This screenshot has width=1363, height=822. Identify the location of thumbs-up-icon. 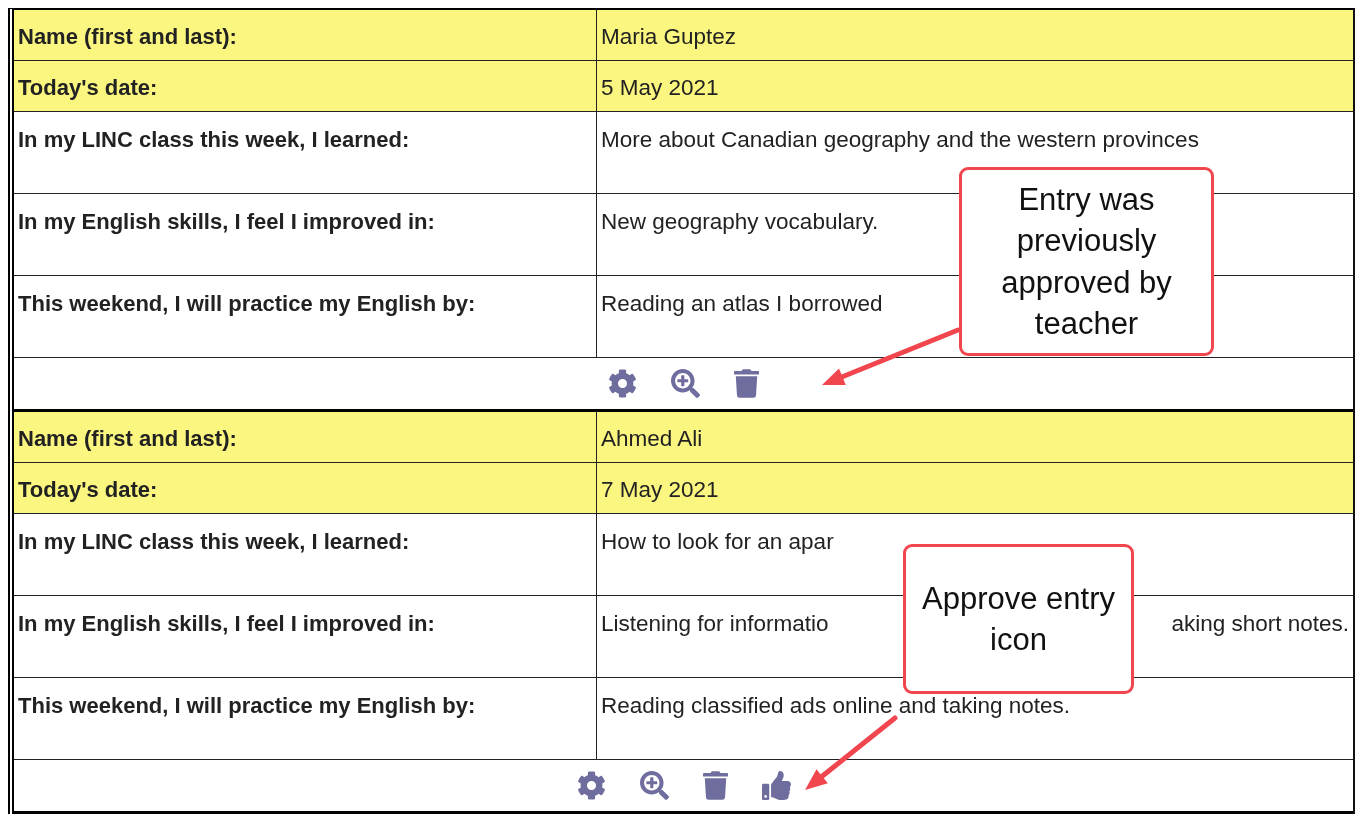
(776, 785).